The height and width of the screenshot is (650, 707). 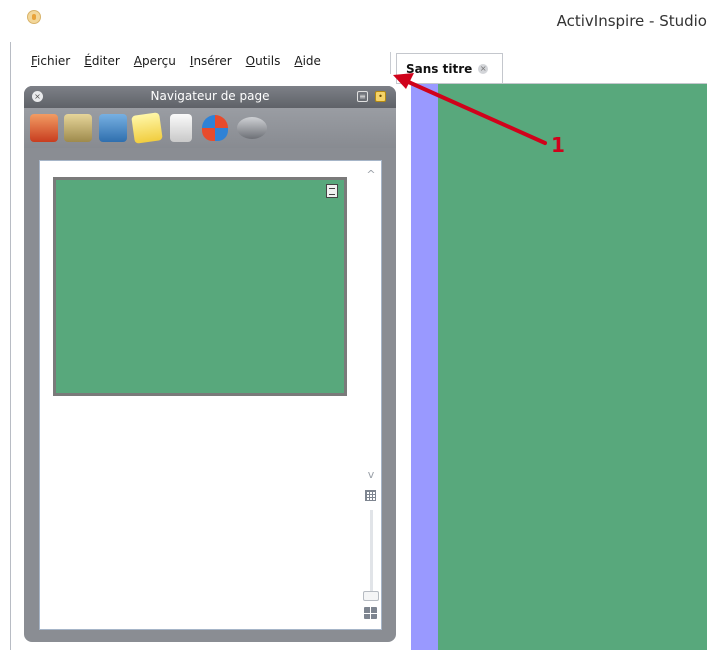 What do you see at coordinates (371, 475) in the screenshot?
I see `scroll-down-icon: v` at bounding box center [371, 475].